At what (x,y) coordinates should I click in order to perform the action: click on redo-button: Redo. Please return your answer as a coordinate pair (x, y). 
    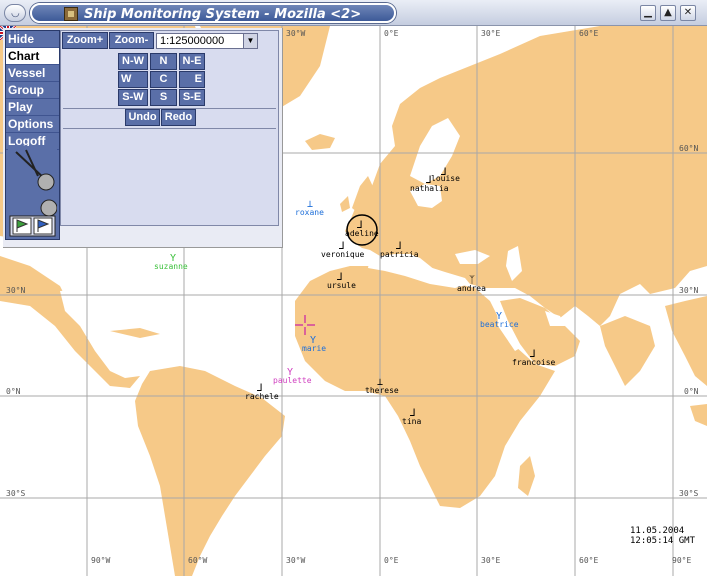
    Looking at the image, I should click on (178, 117).